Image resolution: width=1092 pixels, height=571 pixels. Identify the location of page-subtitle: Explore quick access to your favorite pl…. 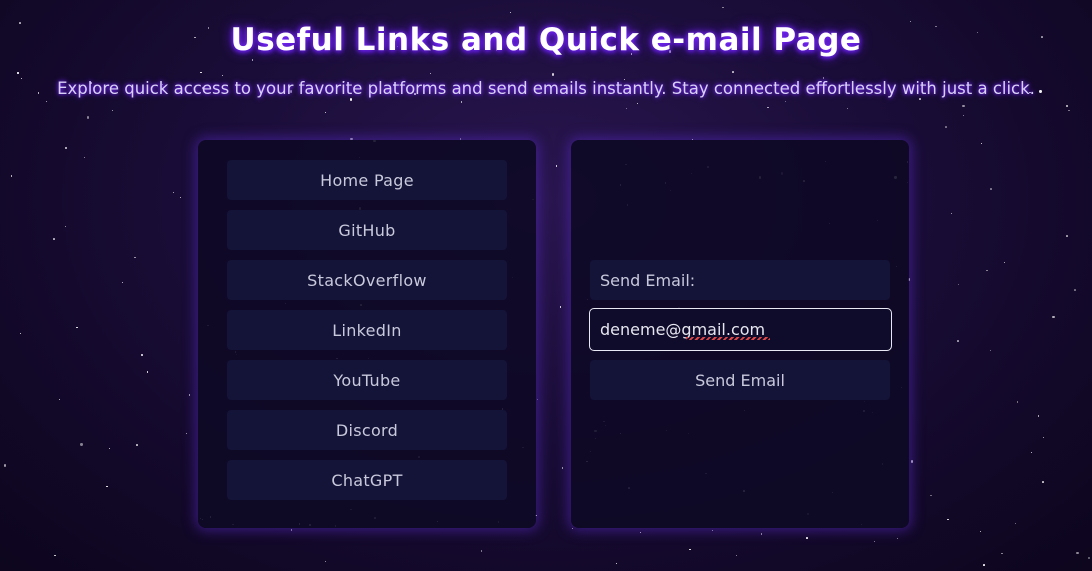
(546, 88).